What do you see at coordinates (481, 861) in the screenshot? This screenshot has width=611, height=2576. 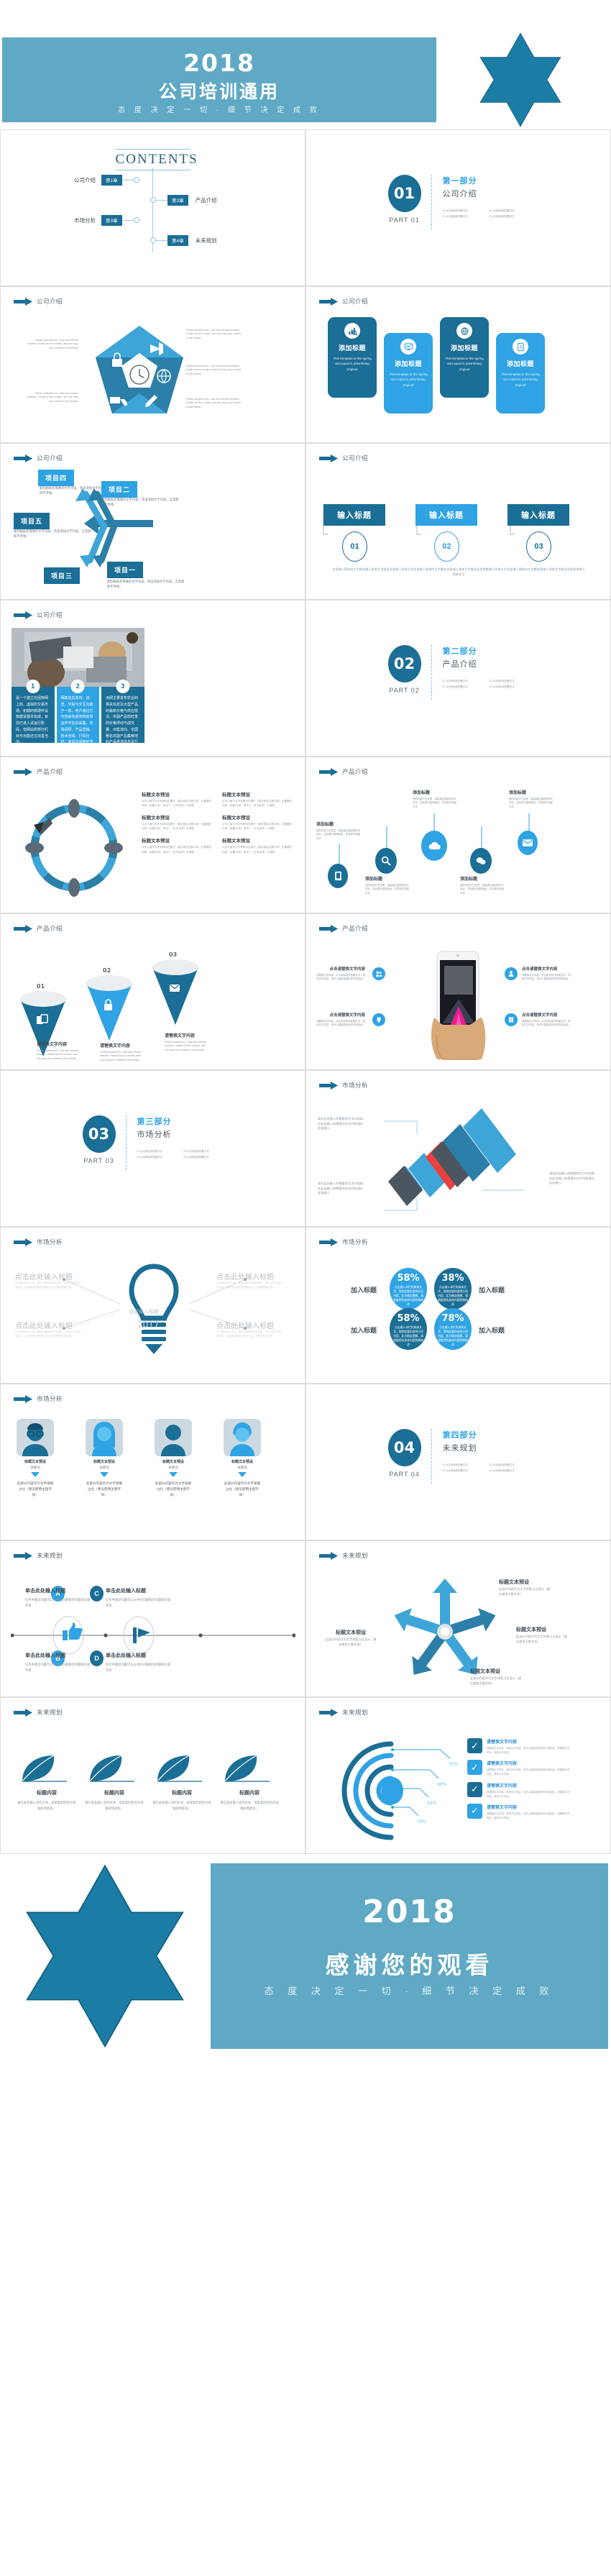 I see `chat-icon` at bounding box center [481, 861].